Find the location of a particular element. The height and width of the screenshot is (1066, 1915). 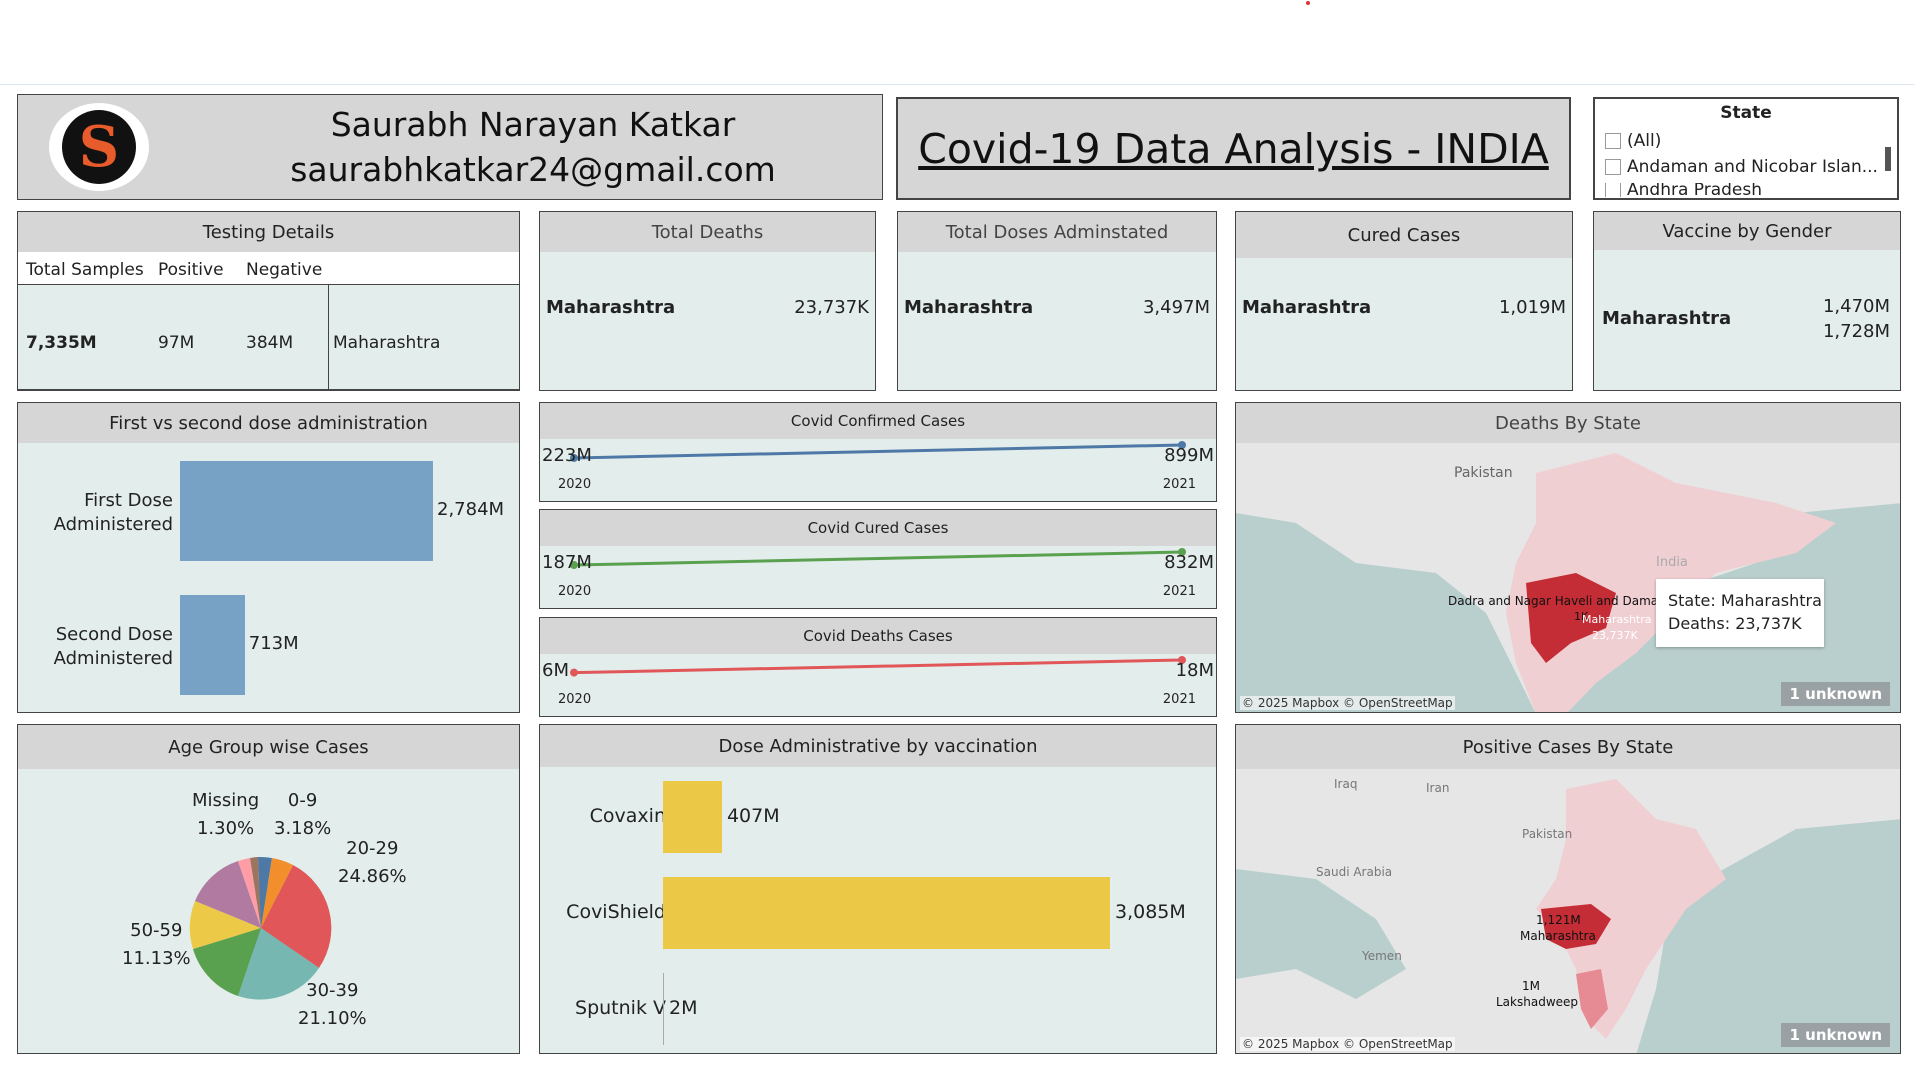

logo: S is located at coordinates (99, 147).